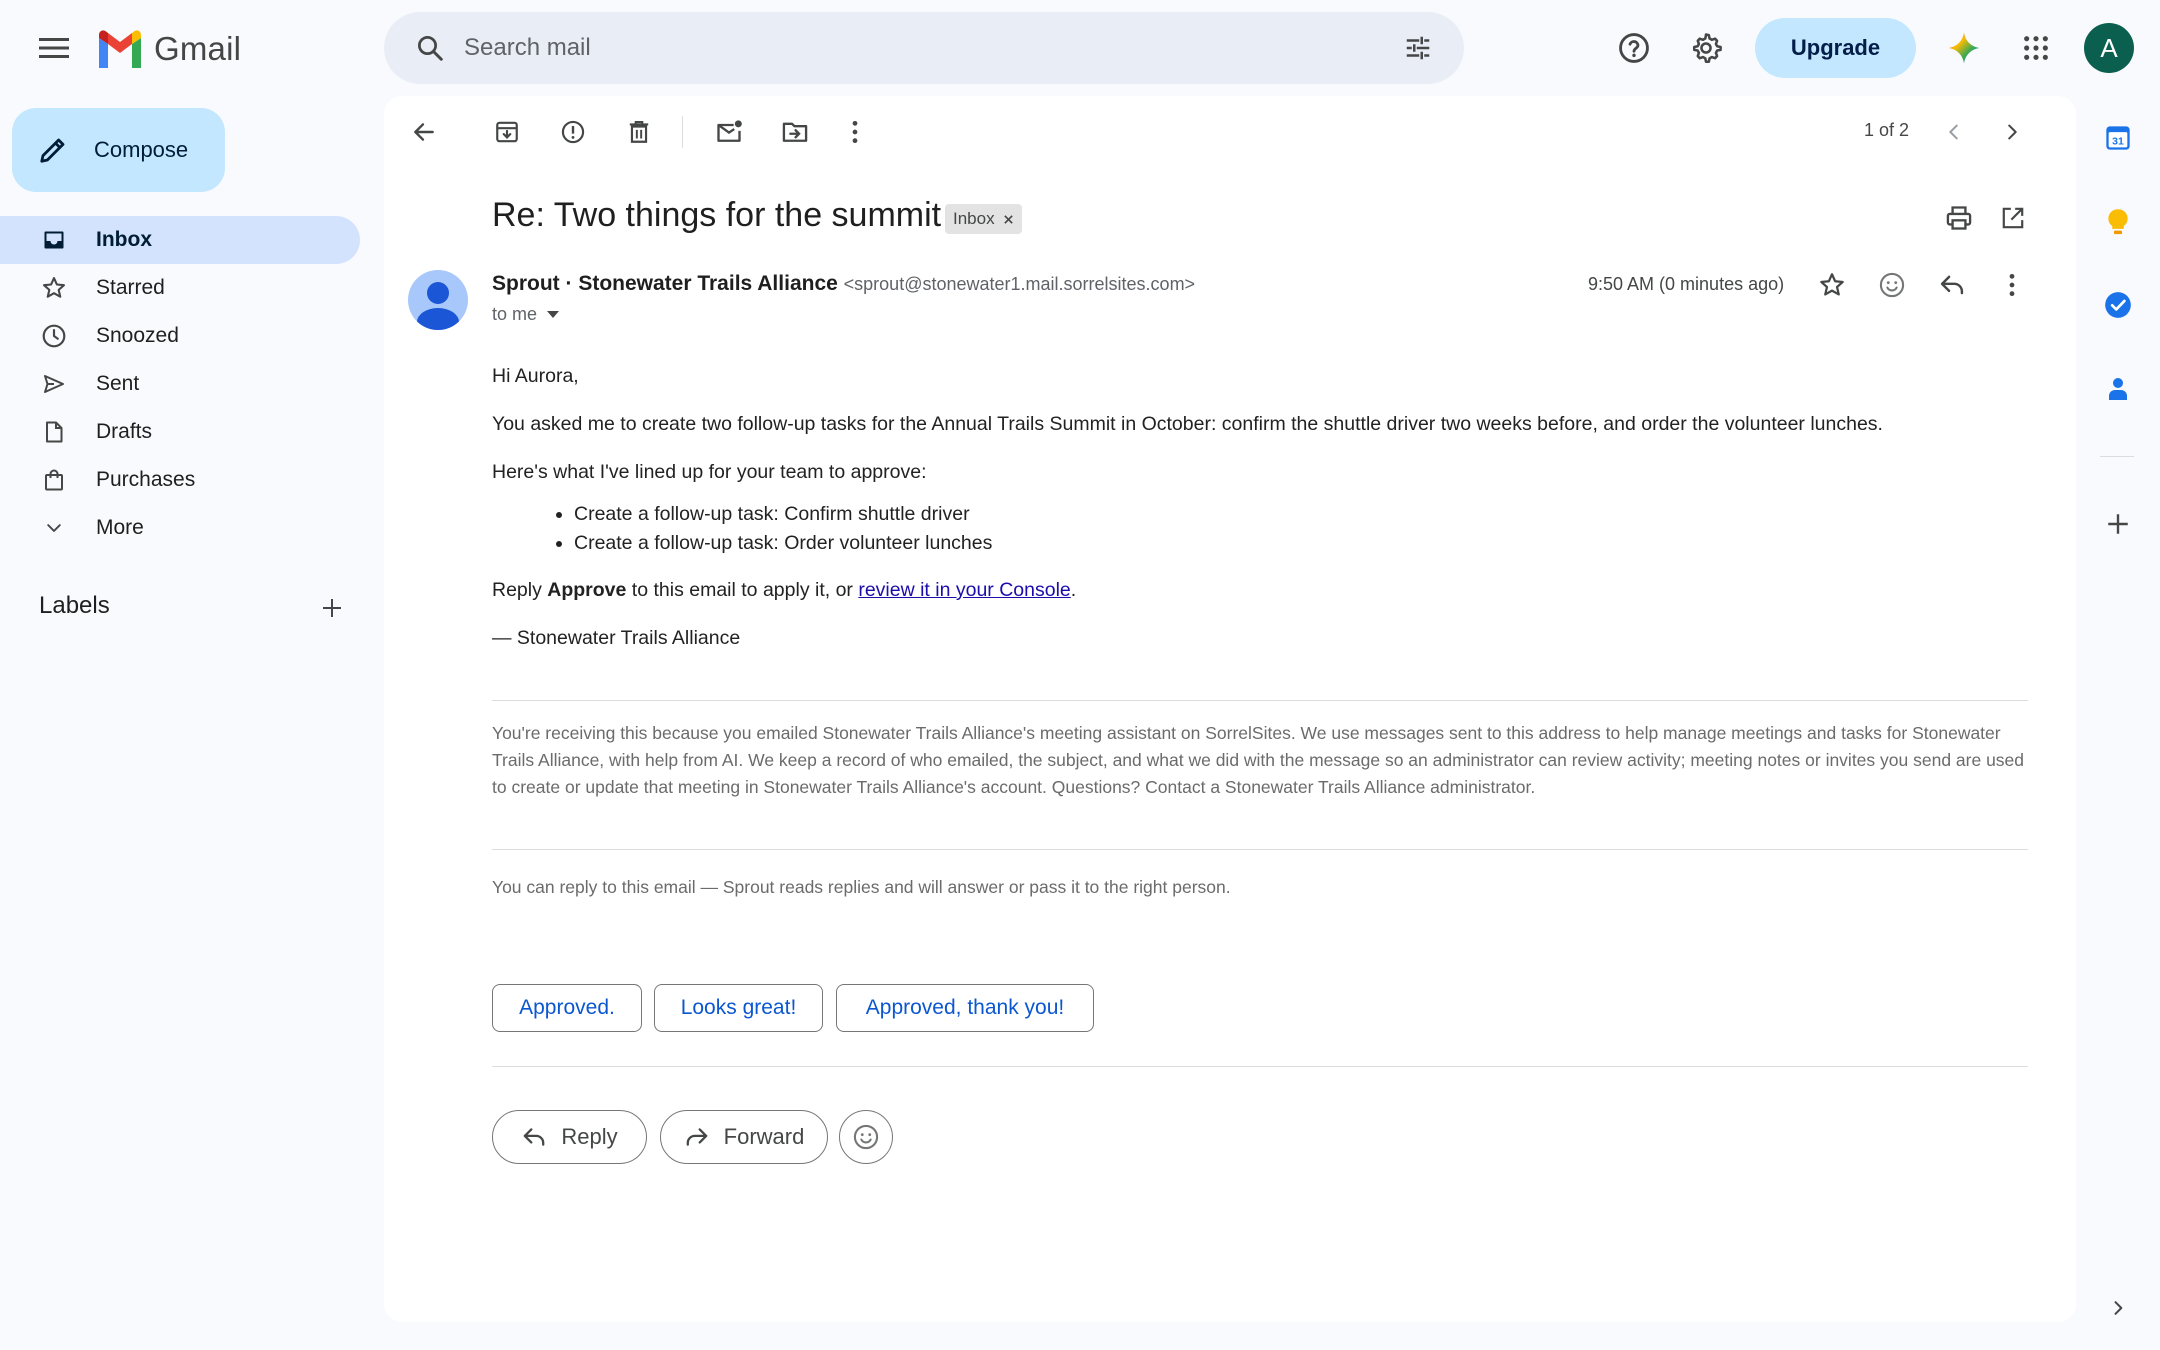 The image size is (2160, 1350). I want to click on rail-divider, so click(2117, 456).